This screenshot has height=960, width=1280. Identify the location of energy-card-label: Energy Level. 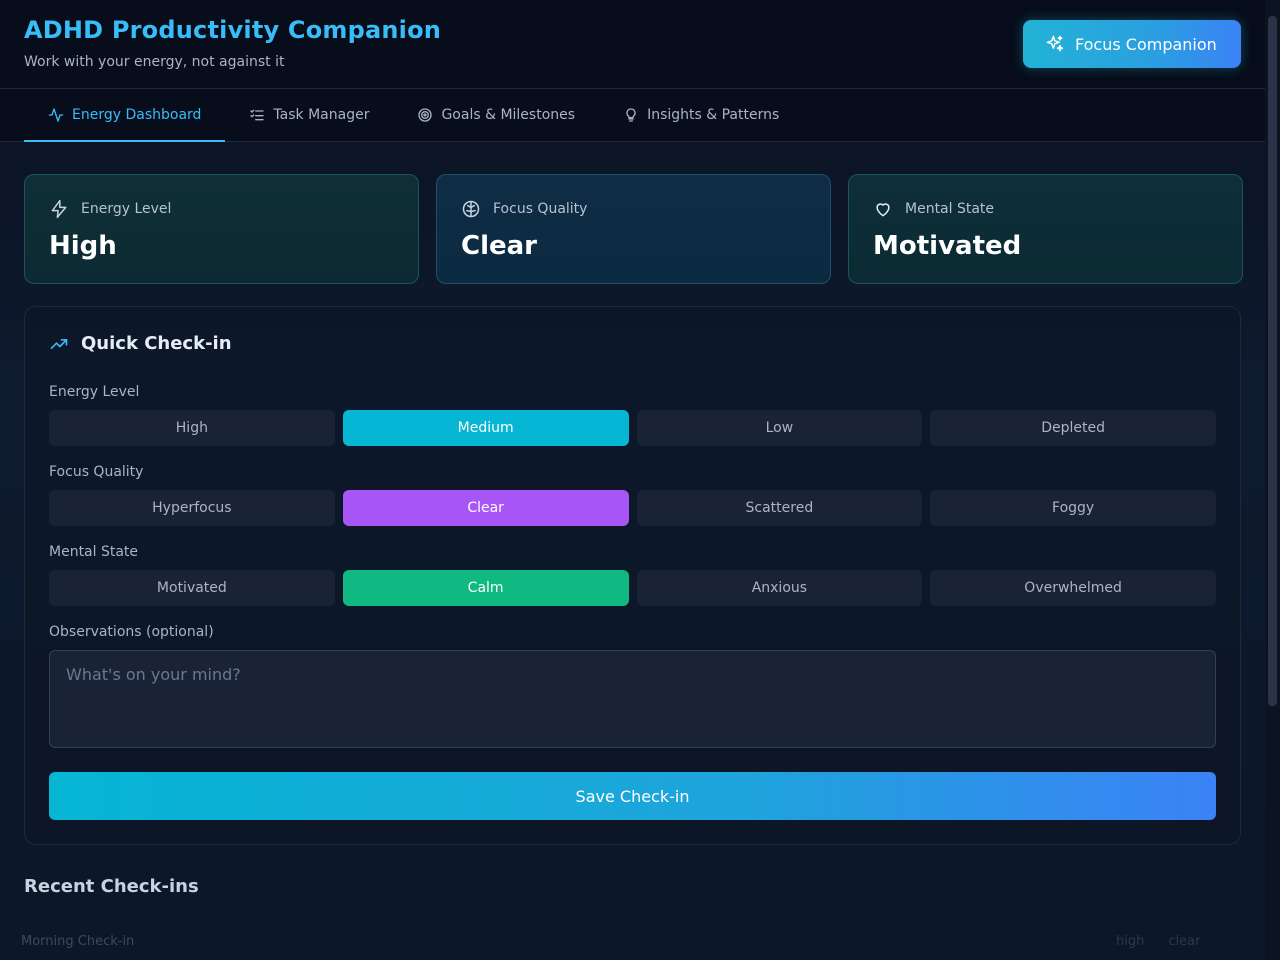
(126, 209).